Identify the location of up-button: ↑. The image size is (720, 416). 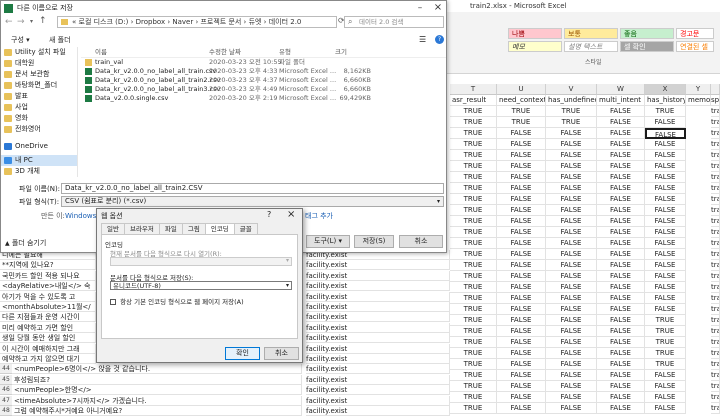
(43, 21).